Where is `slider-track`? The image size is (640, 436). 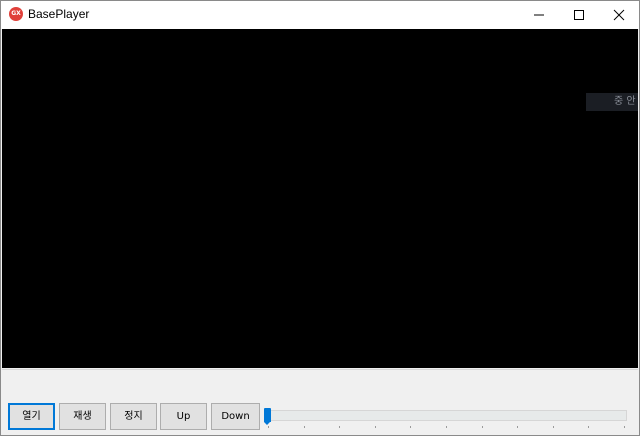 slider-track is located at coordinates (446, 415).